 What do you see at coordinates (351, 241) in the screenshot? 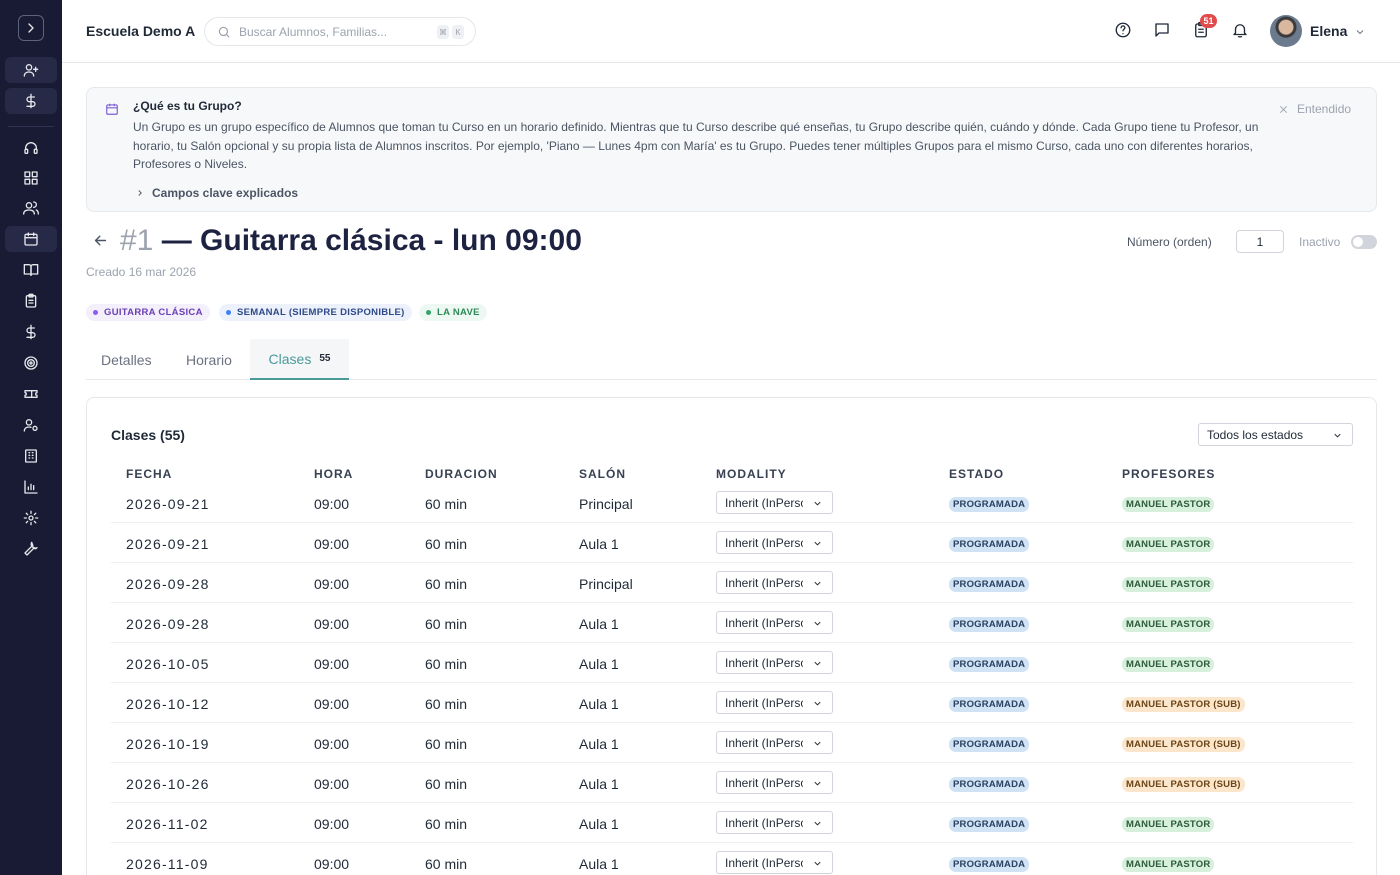
I see `page-title: #1 — Guitarra clásica - lun 09:00` at bounding box center [351, 241].